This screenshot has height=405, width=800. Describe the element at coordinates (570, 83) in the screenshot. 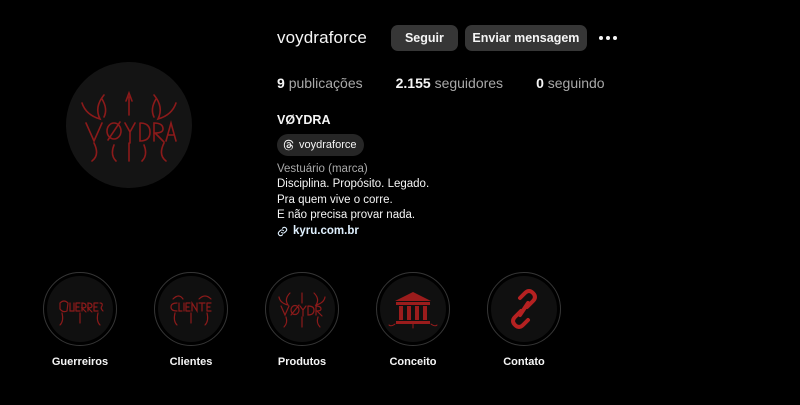

I see `following-stat: 0 seguindo` at that location.